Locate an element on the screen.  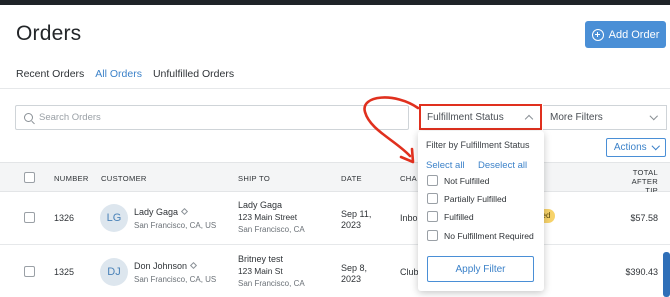
option-label: Not Fulfilled is located at coordinates (467, 180).